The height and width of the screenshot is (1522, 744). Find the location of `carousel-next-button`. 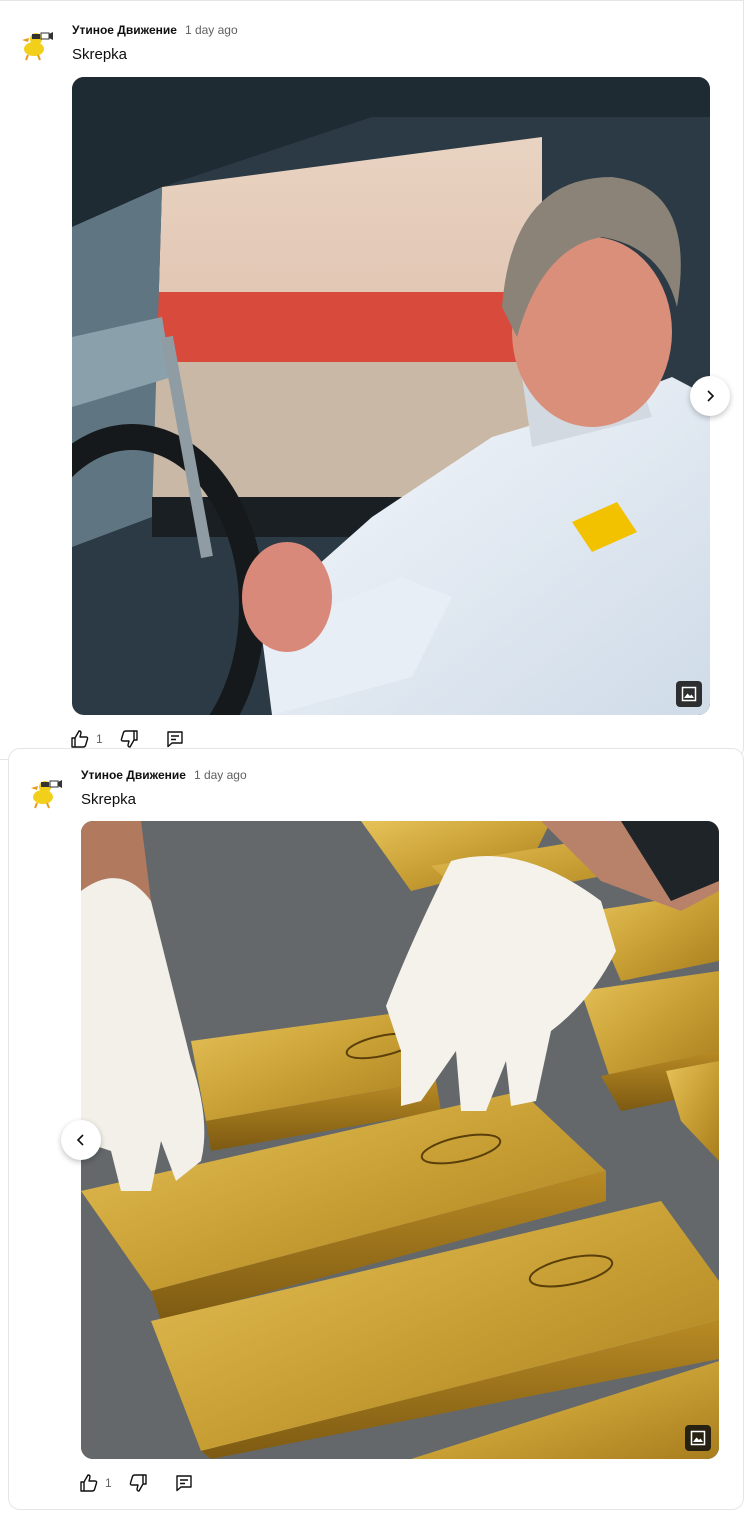

carousel-next-button is located at coordinates (710, 396).